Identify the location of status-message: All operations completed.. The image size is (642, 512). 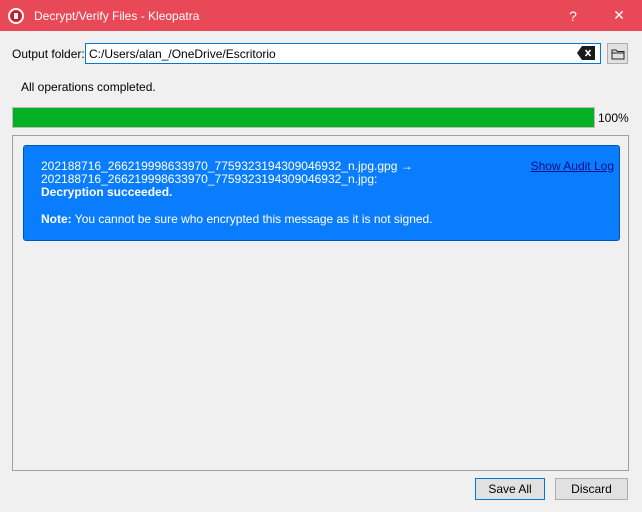
(88, 87).